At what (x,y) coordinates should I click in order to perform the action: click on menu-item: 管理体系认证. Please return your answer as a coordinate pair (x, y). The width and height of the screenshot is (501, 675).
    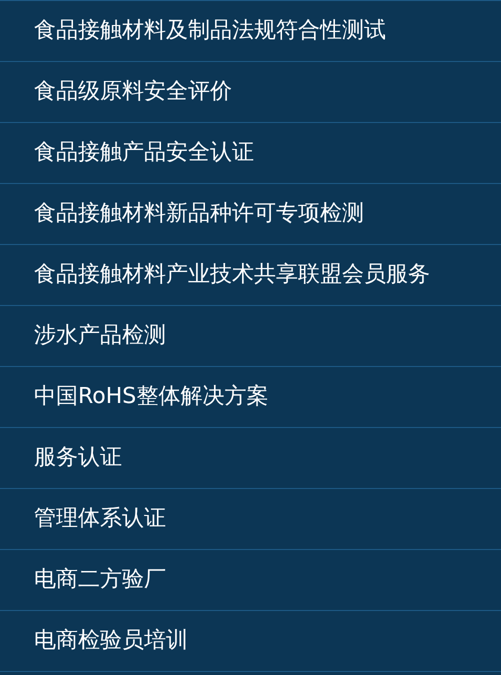
    Looking at the image, I should click on (250, 519).